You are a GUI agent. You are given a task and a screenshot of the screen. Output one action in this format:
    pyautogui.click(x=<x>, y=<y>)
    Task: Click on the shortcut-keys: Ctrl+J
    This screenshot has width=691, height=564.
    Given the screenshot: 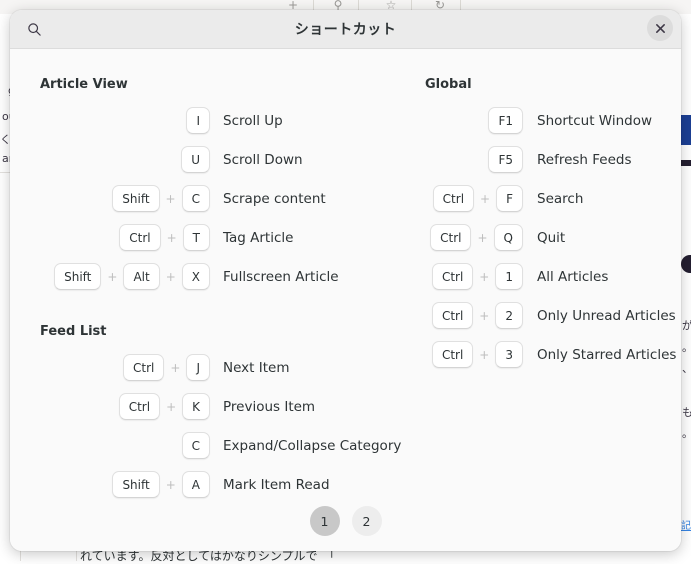 What is the action you would take?
    pyautogui.click(x=125, y=367)
    